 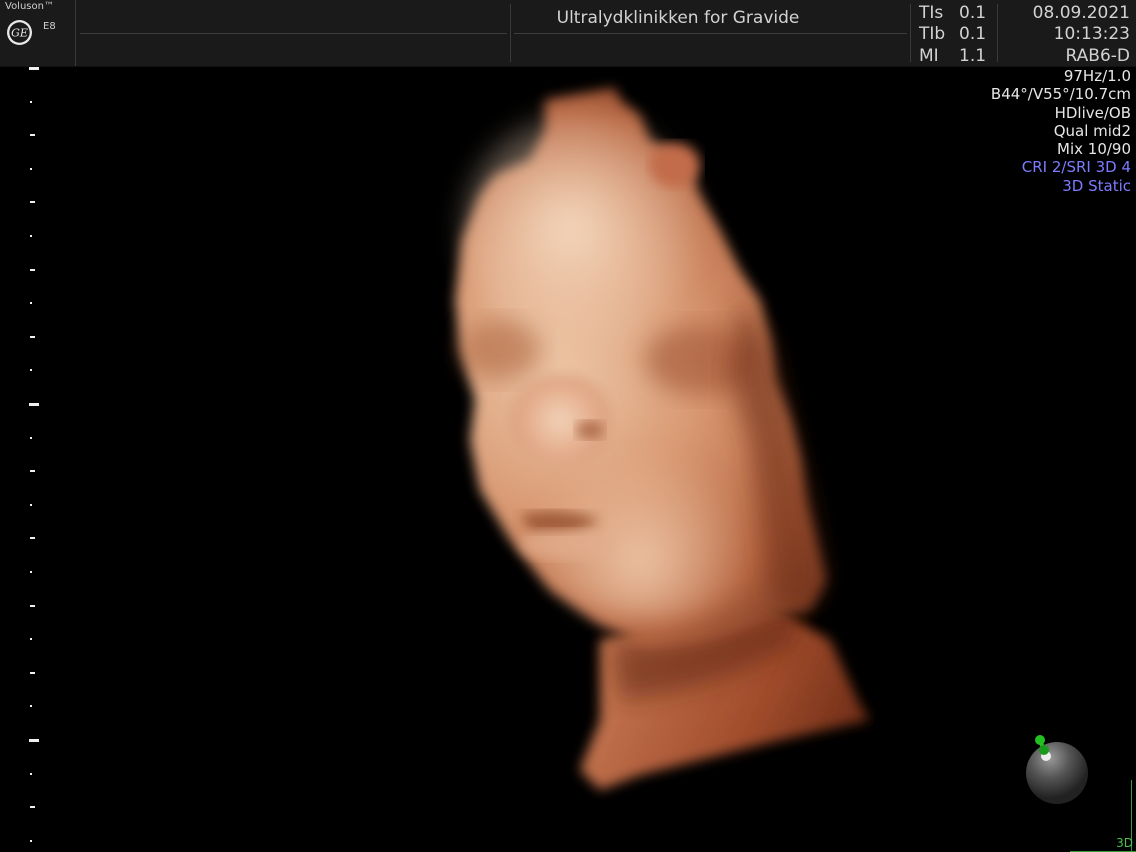 I want to click on hand-fragment, so click(x=675, y=165).